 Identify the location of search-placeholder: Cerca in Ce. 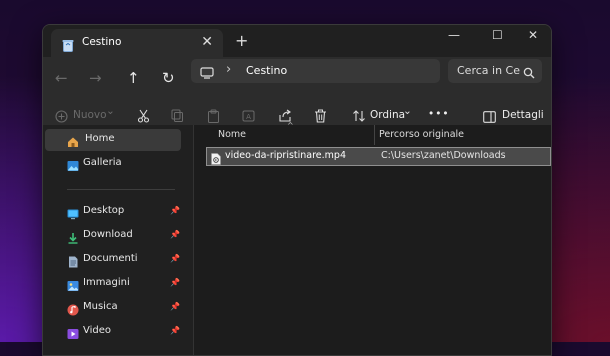
(488, 70).